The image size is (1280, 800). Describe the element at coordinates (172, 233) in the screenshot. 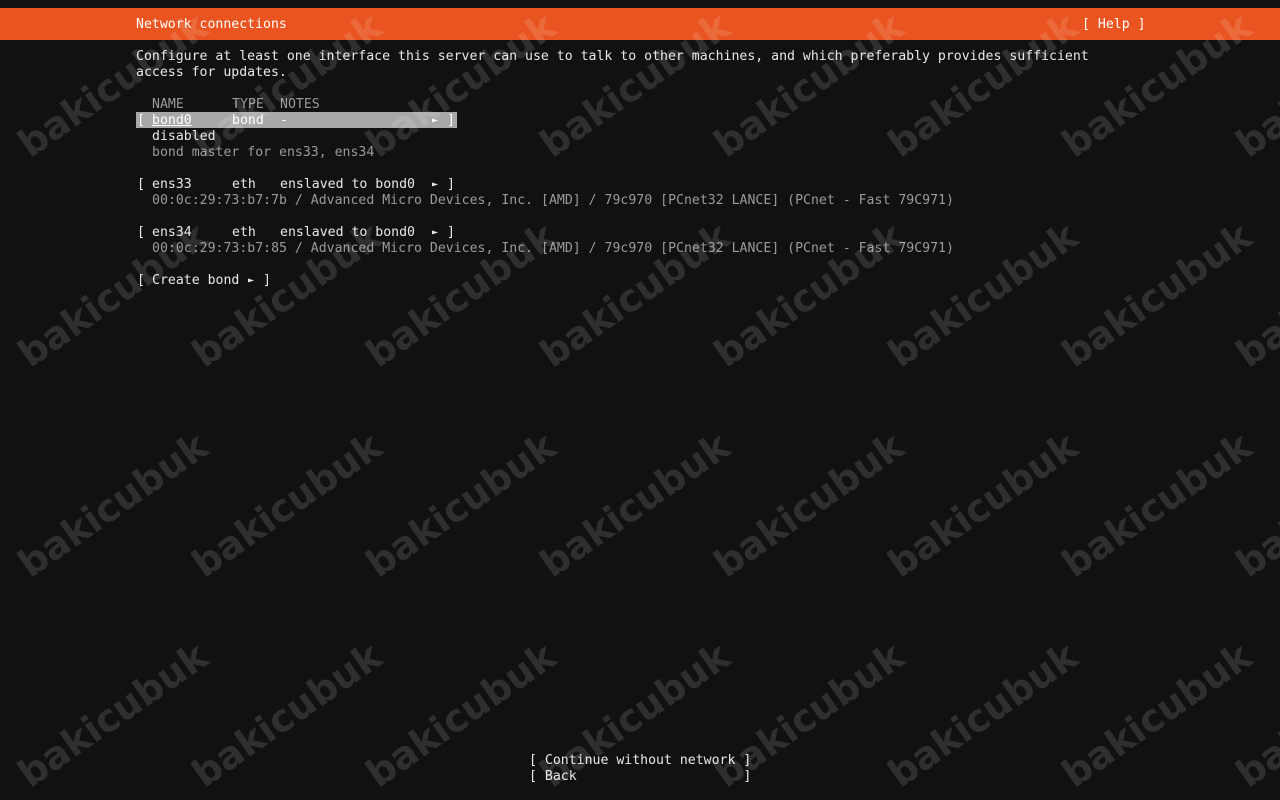

I see `interface-name: ens34` at that location.